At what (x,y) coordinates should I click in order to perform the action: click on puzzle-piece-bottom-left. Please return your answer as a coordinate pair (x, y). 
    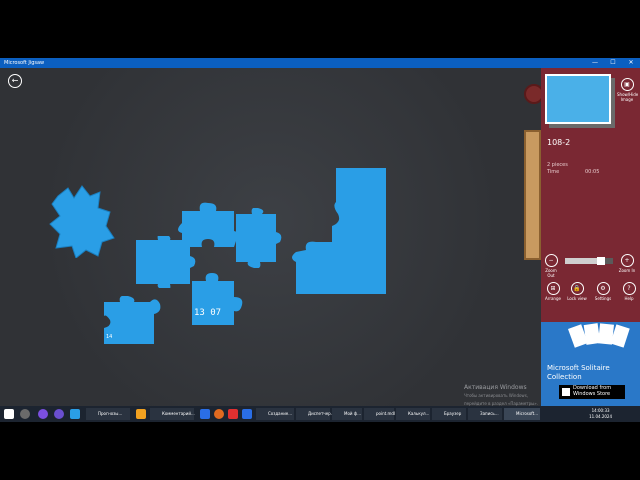
    Looking at the image, I should click on (131, 322).